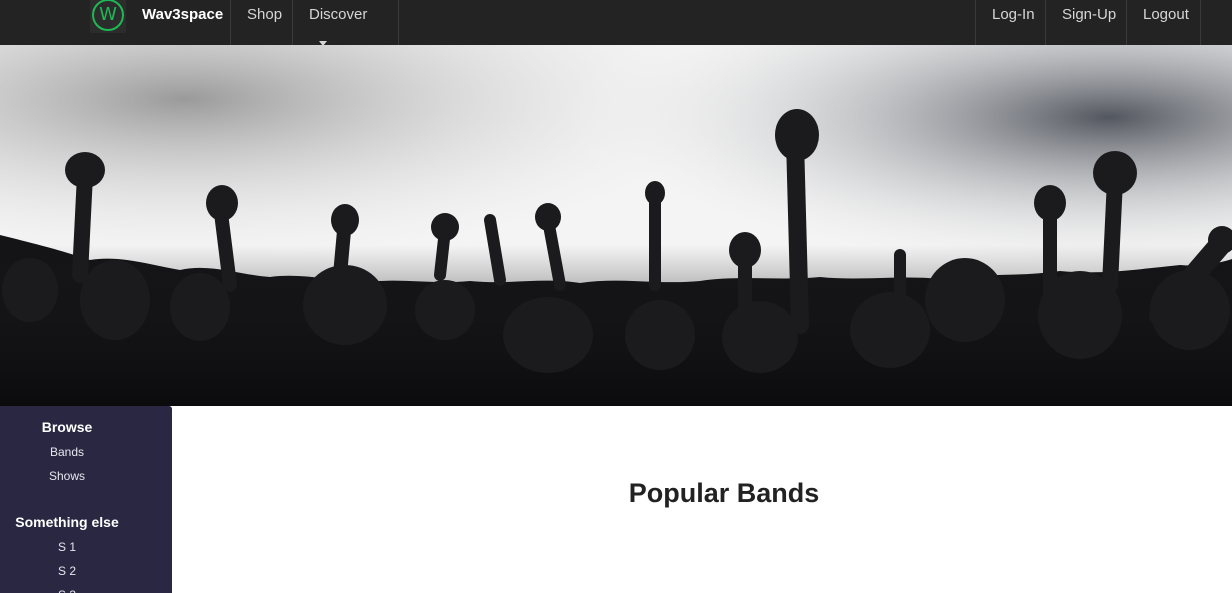  What do you see at coordinates (67, 452) in the screenshot?
I see `sidebar-item-bands: Bands` at bounding box center [67, 452].